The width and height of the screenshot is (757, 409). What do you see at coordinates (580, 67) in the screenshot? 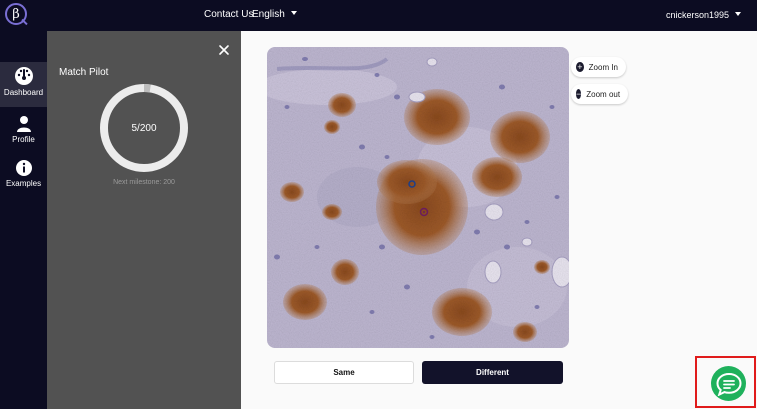
I see `plus-icon: +` at bounding box center [580, 67].